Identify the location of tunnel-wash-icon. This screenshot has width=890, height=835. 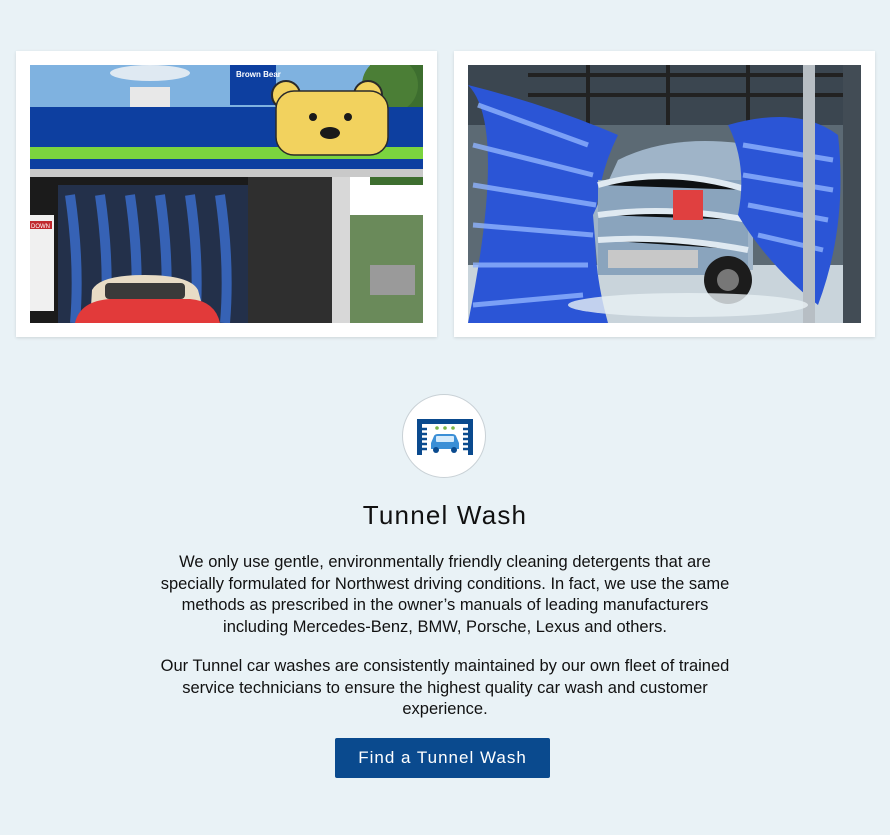
(445, 437).